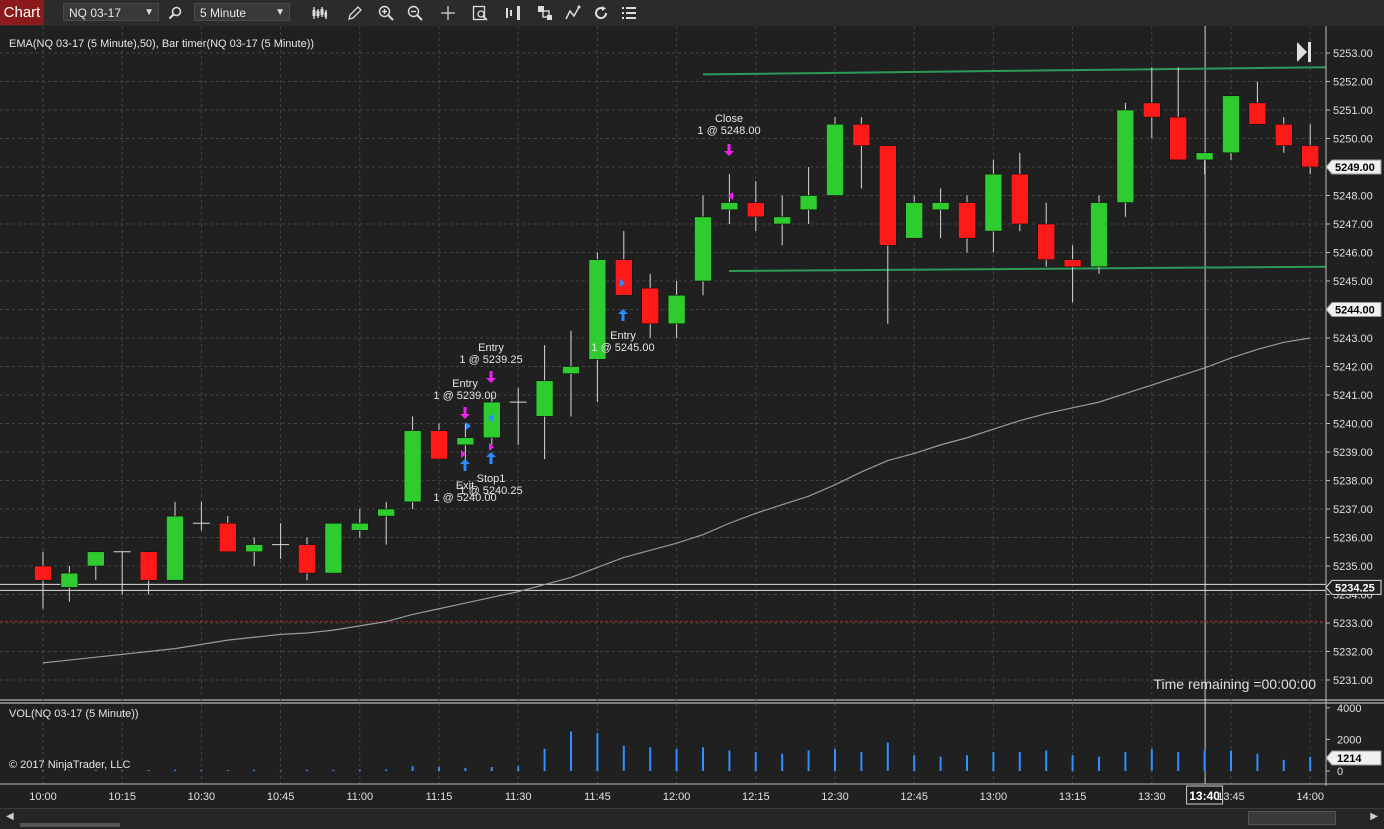 The width and height of the screenshot is (1384, 829). Describe the element at coordinates (223, 13) in the screenshot. I see `interval-value: 5 Minute` at that location.